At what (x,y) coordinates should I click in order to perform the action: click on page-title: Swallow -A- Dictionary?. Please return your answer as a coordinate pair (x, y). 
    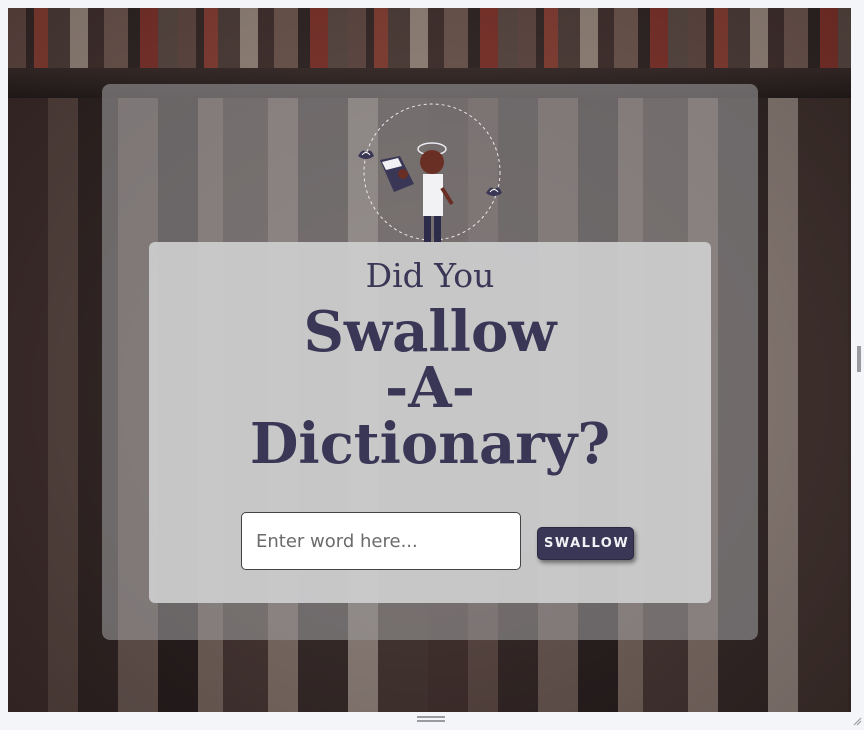
    Looking at the image, I should click on (430, 388).